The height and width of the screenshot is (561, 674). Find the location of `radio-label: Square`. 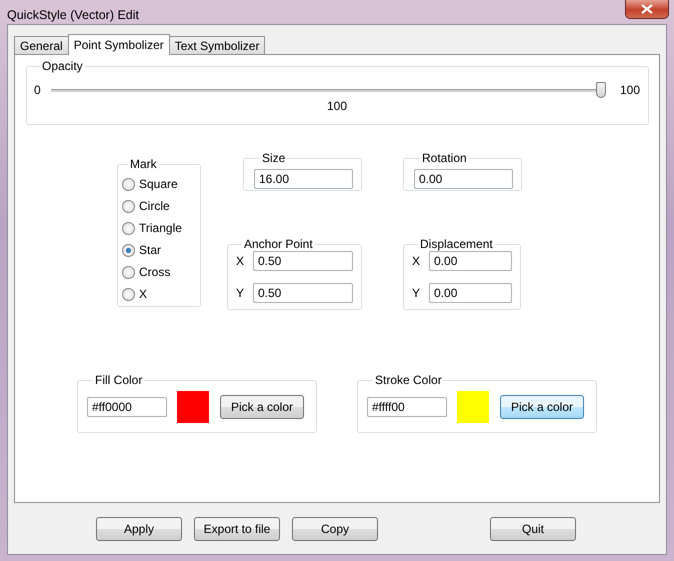

radio-label: Square is located at coordinates (158, 184).